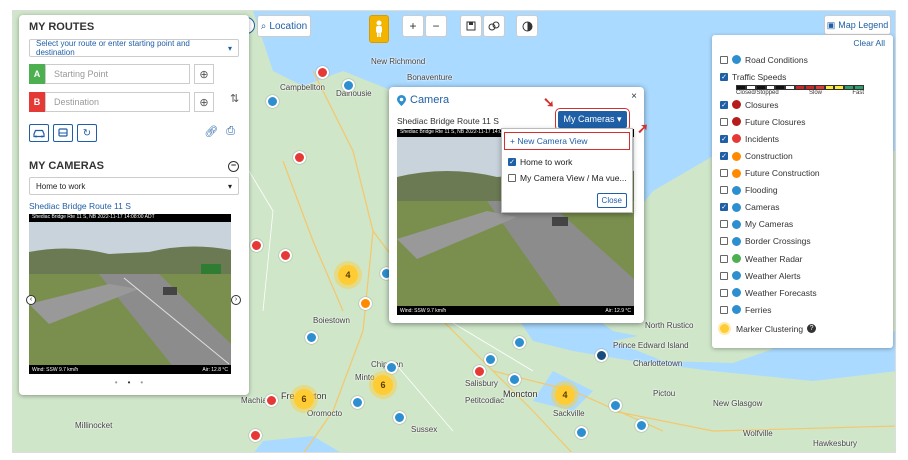 This screenshot has width=908, height=460. Describe the element at coordinates (234, 98) in the screenshot. I see `swap-icon: ⇅` at that location.